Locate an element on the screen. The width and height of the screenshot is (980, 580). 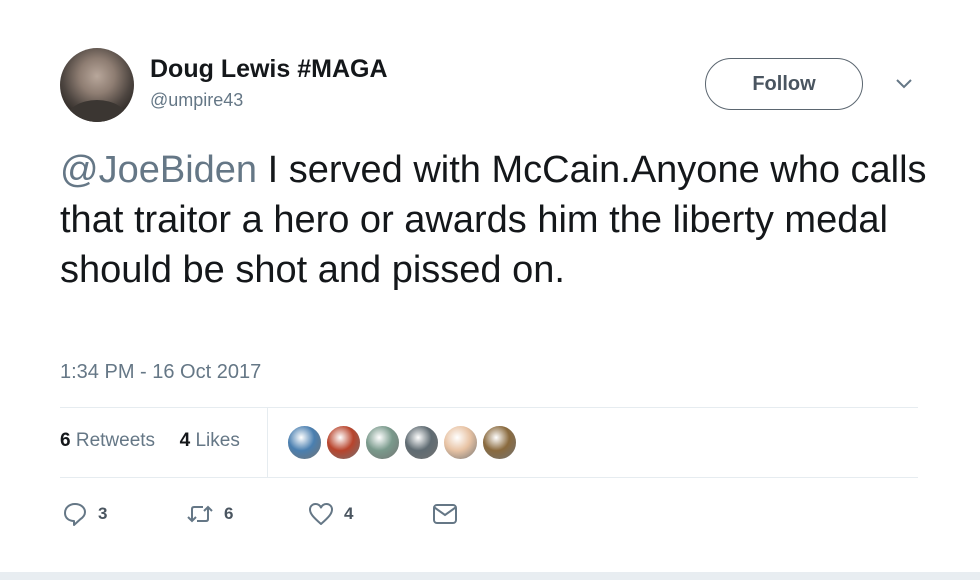
message-button is located at coordinates (445, 514).